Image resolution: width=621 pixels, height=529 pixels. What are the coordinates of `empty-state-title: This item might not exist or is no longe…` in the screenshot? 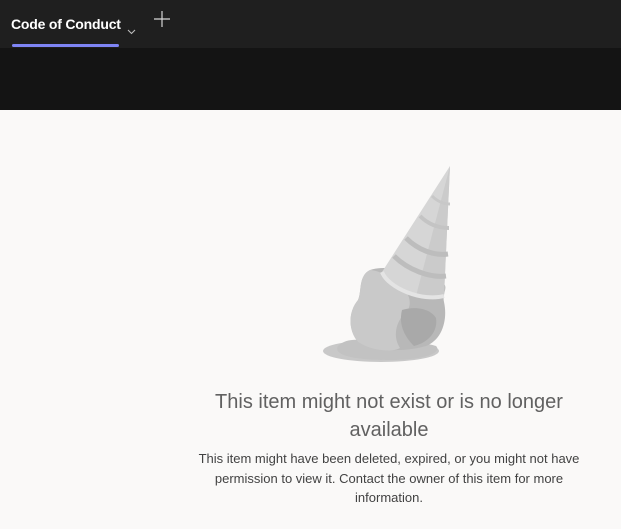 It's located at (389, 416).